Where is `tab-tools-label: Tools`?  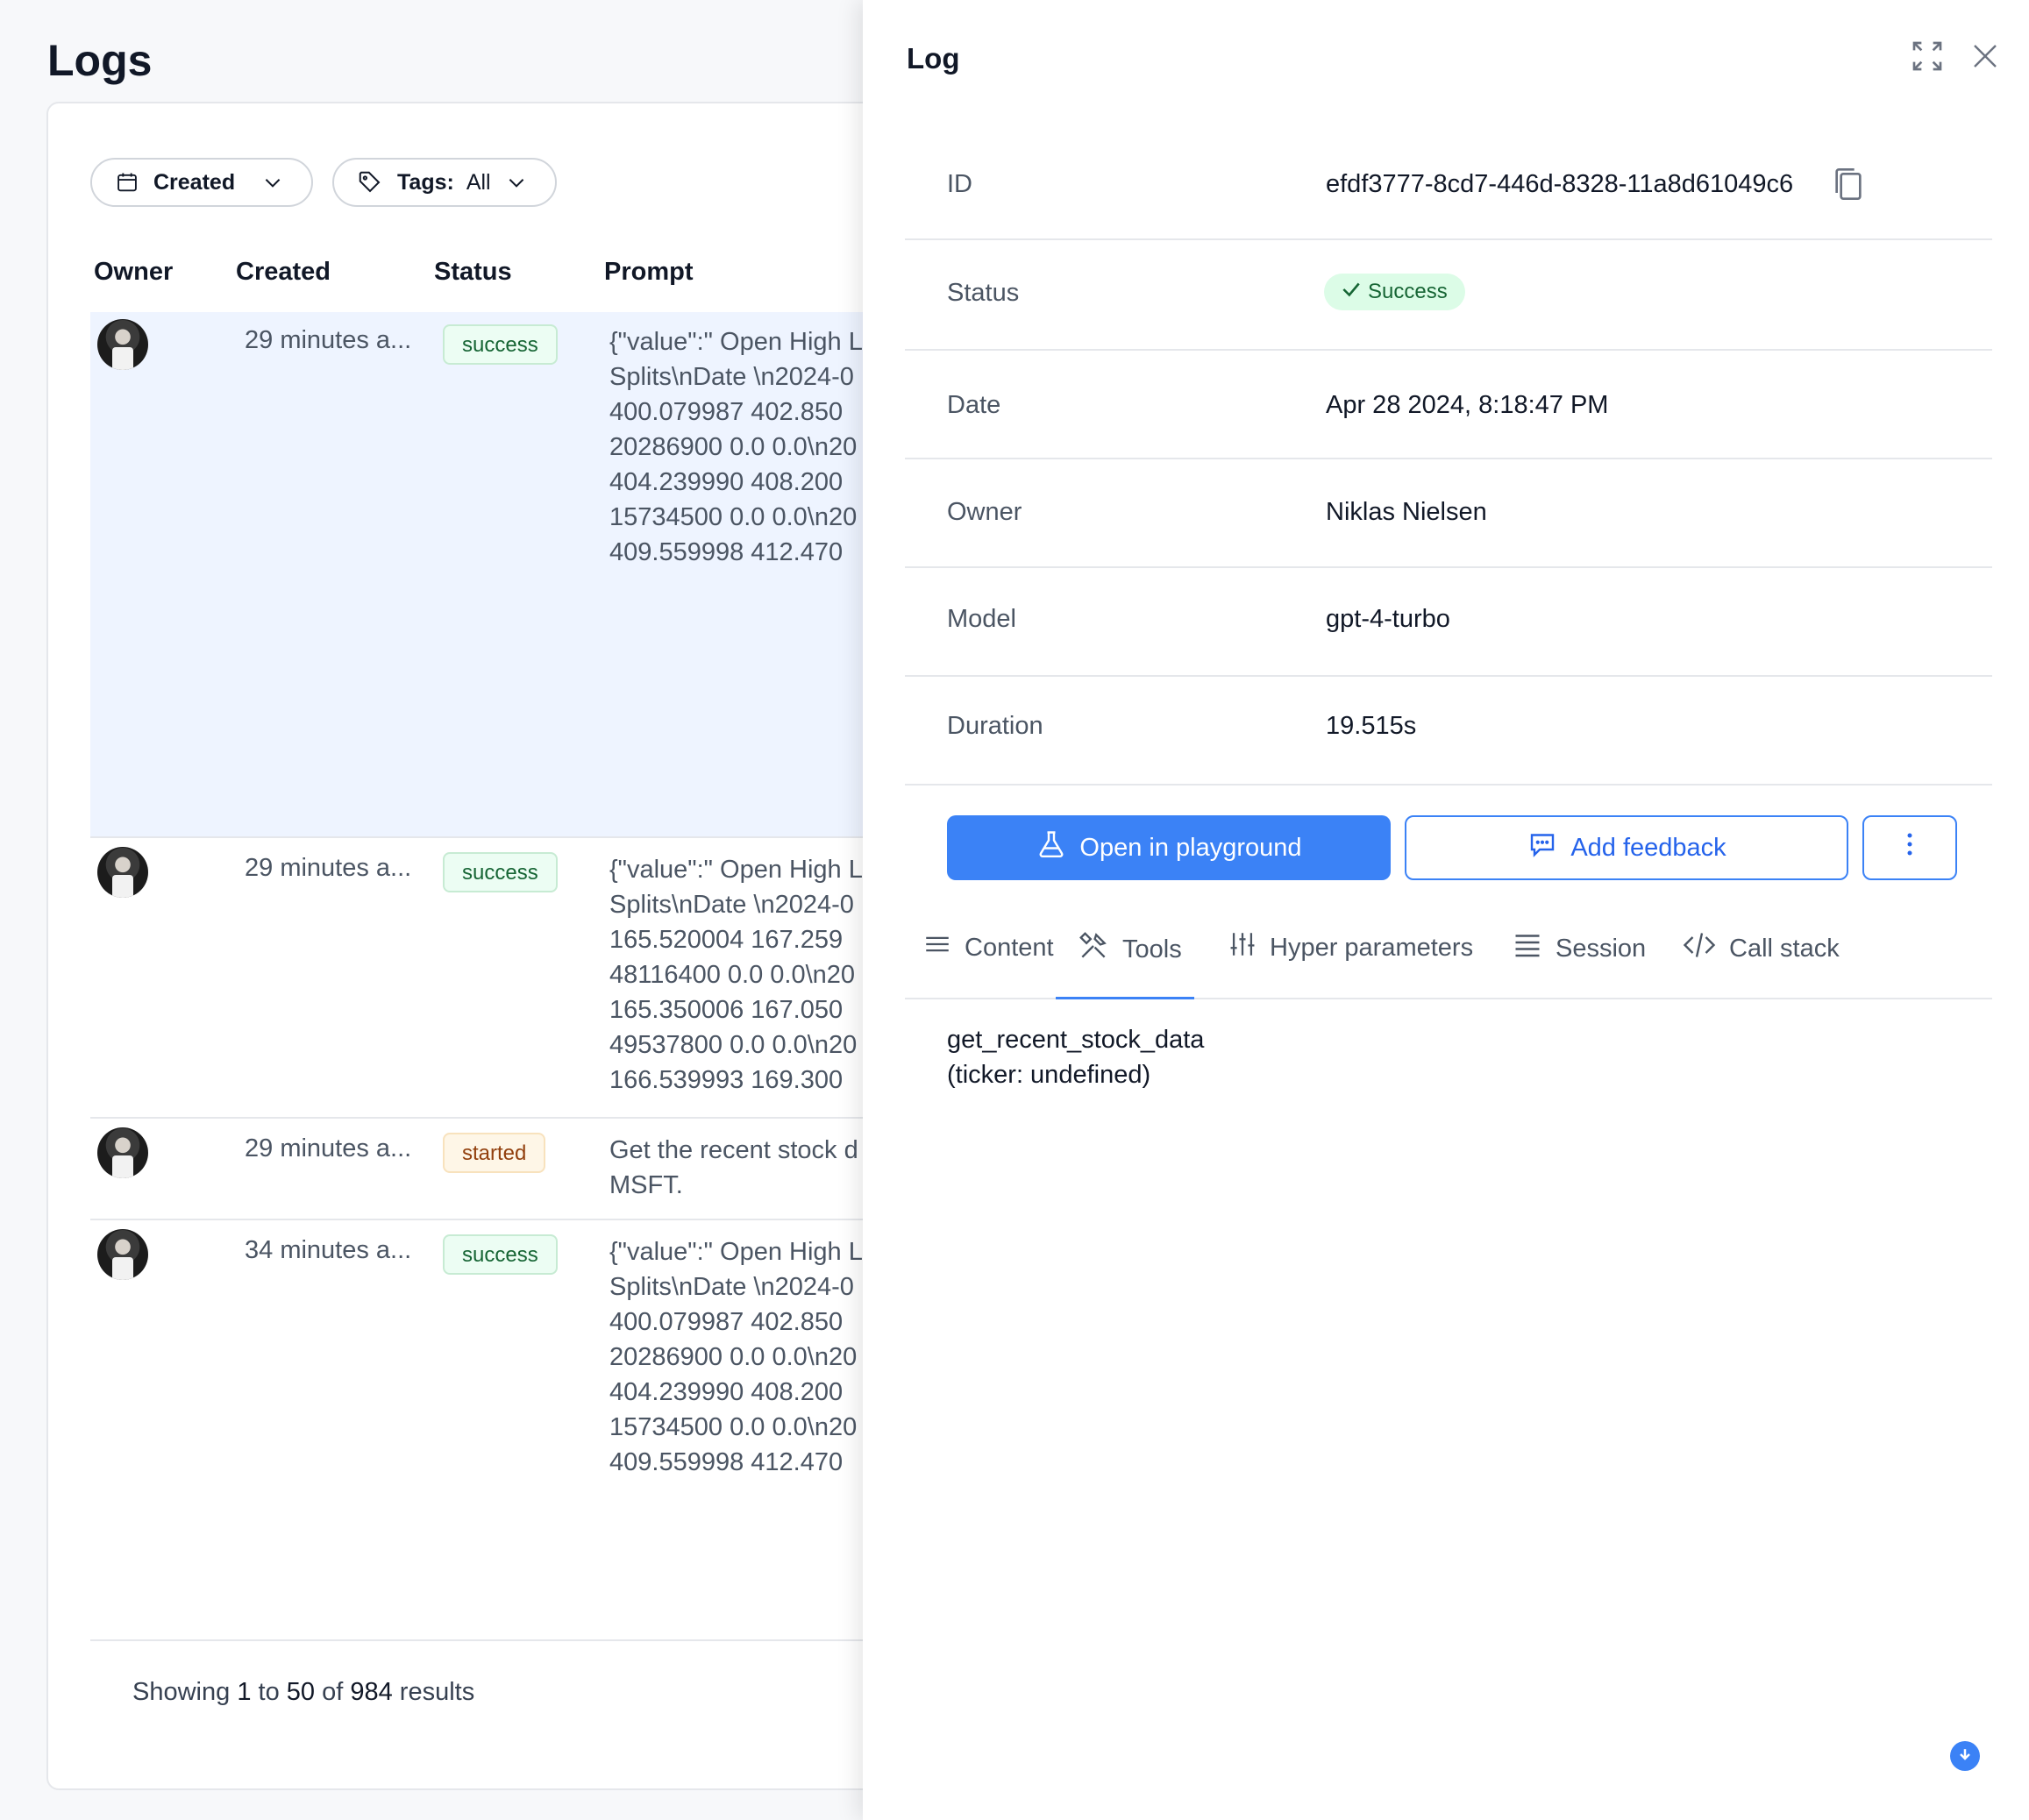 tab-tools-label: Tools is located at coordinates (1152, 949).